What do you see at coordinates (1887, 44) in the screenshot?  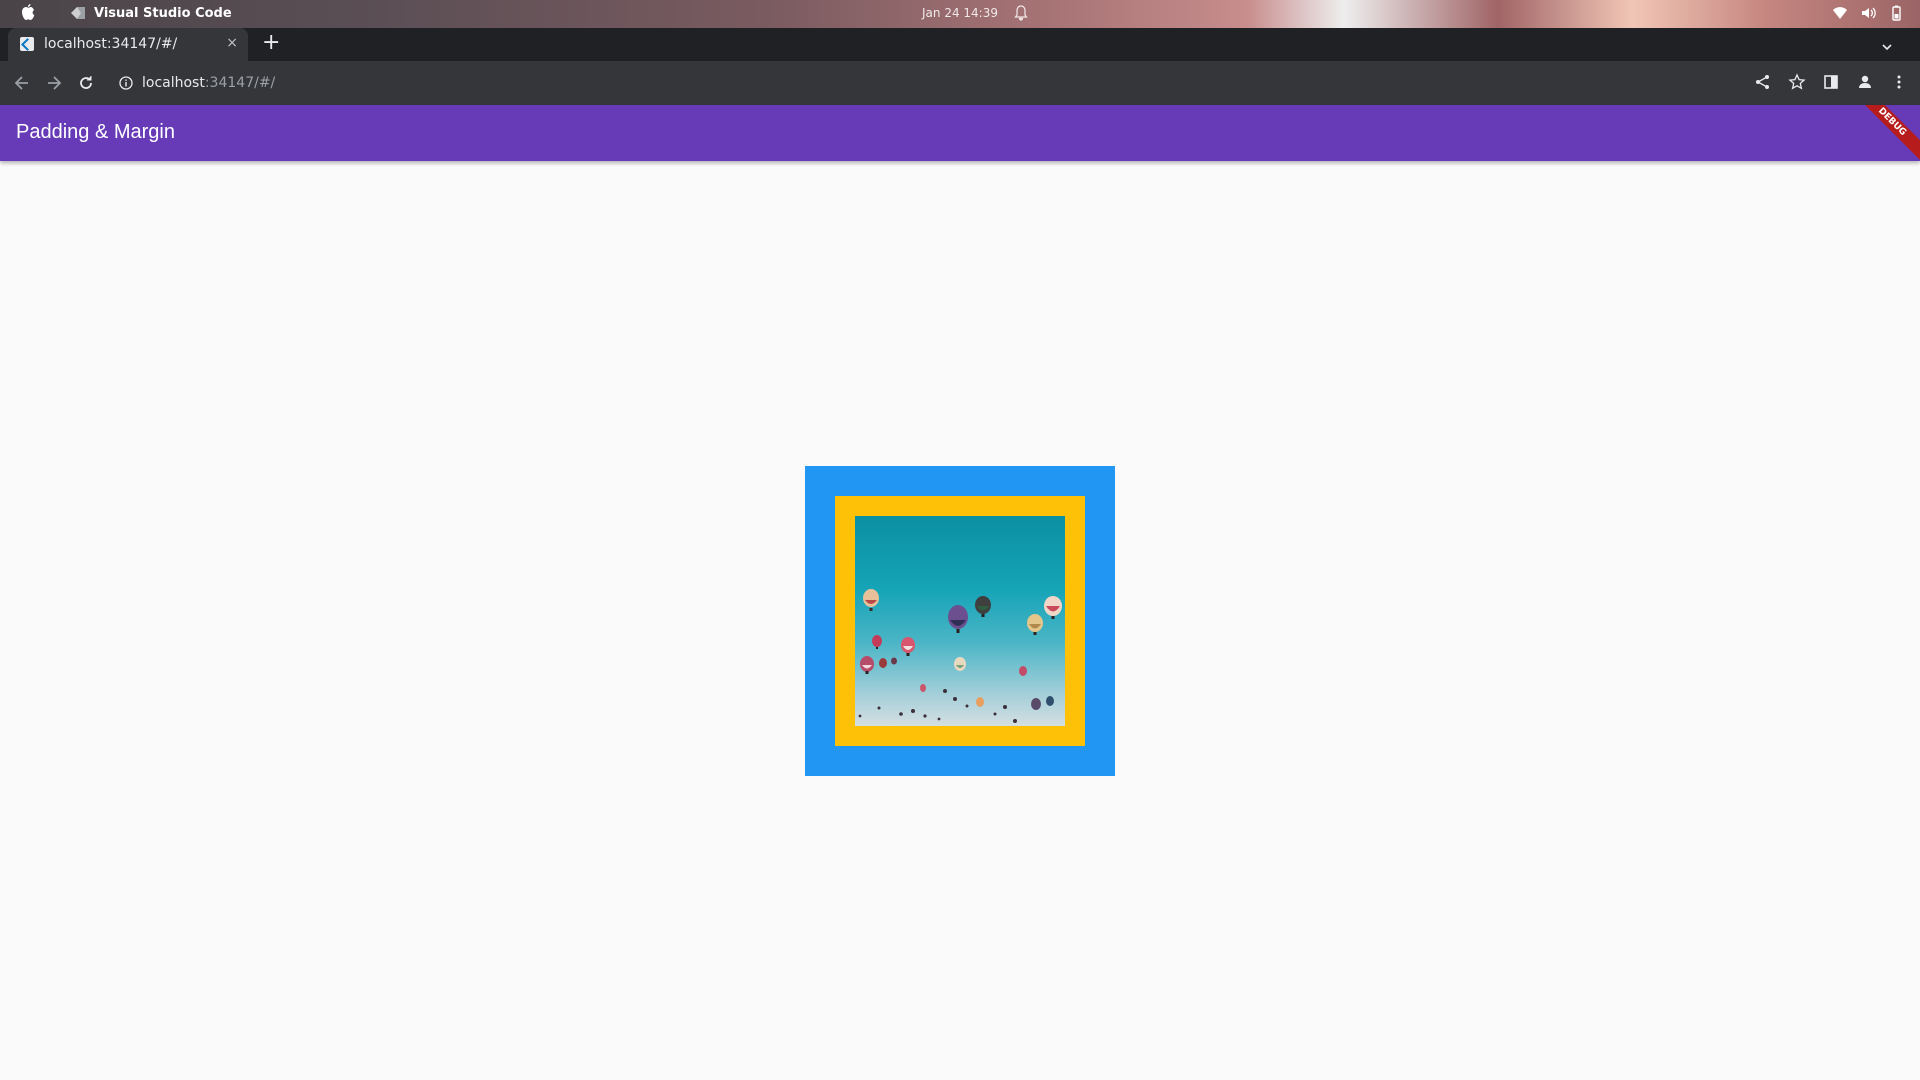 I see `tab-search-chevron-icon` at bounding box center [1887, 44].